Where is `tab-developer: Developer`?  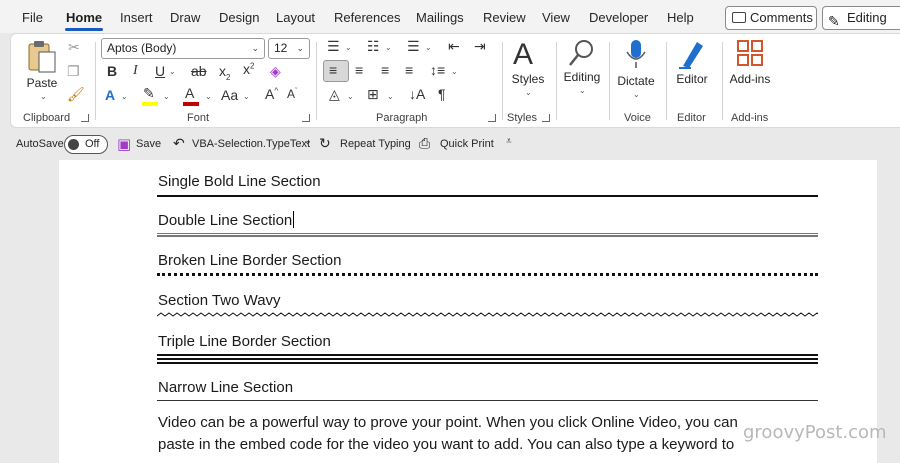
tab-developer: Developer is located at coordinates (618, 17).